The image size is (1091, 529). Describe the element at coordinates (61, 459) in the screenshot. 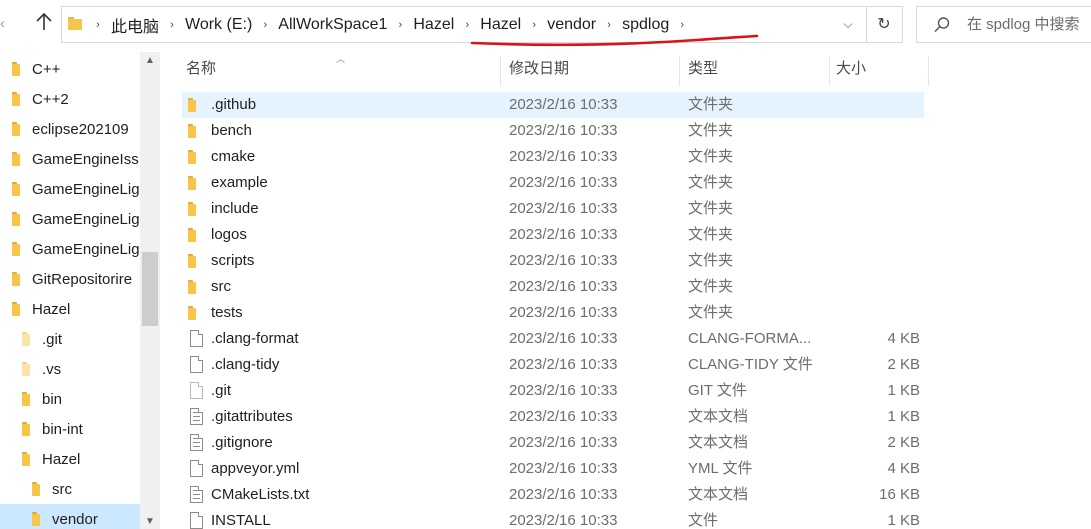

I see `nav-item-label: Hazel` at that location.